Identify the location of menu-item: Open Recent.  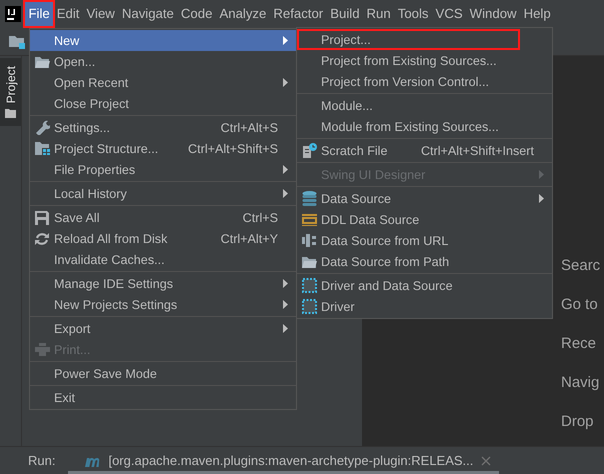
(163, 82).